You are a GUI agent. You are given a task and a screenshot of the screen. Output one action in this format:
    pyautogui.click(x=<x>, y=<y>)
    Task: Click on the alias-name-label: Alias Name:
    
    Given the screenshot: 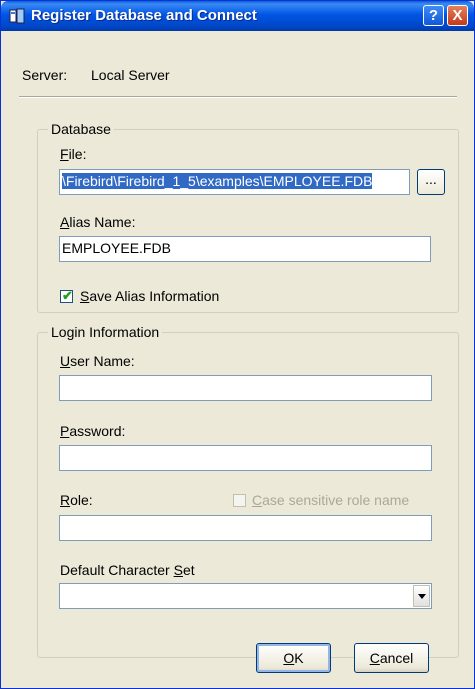 What is the action you would take?
    pyautogui.click(x=98, y=222)
    